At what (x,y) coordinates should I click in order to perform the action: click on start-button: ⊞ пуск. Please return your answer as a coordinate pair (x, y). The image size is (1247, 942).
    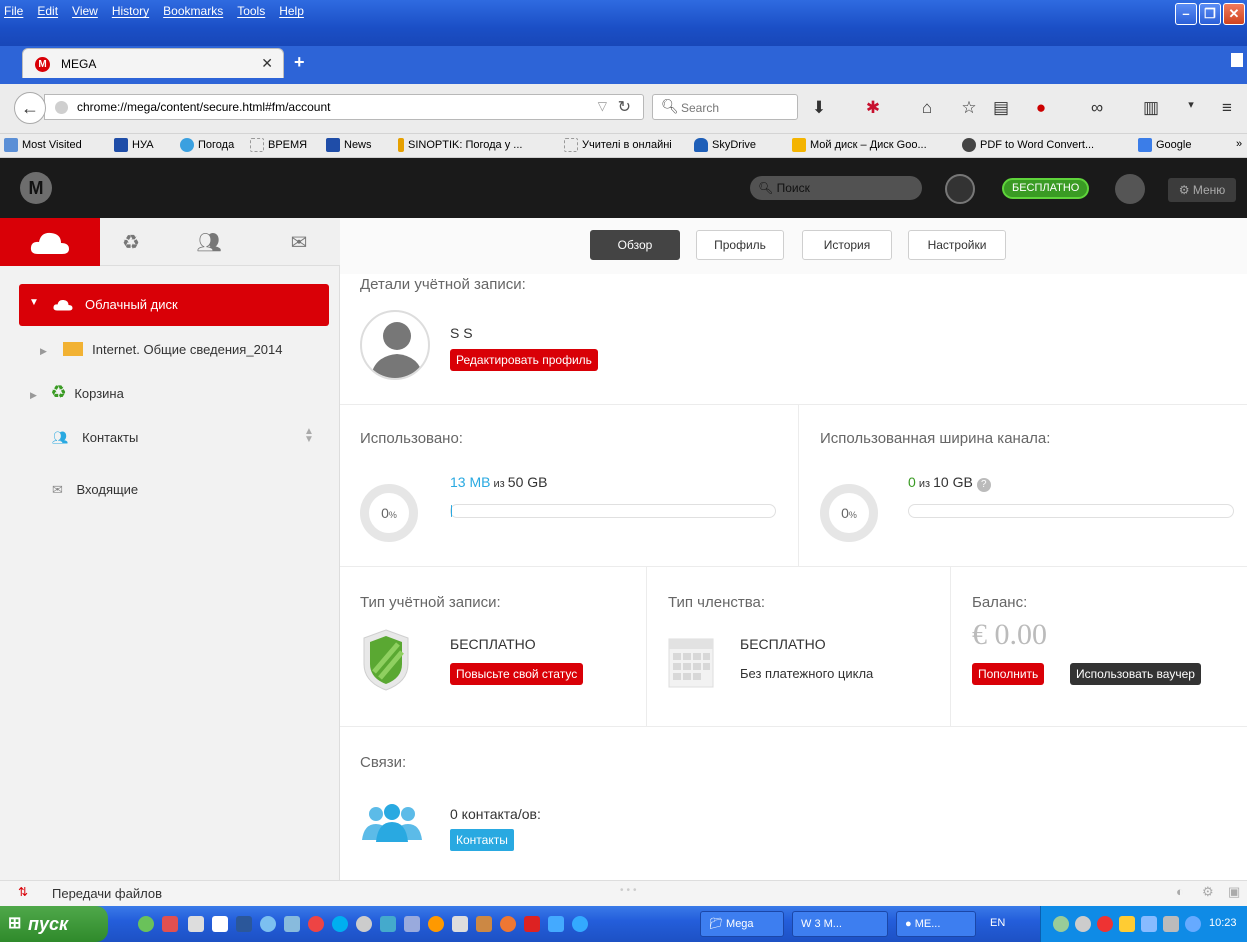
    Looking at the image, I should click on (54, 924).